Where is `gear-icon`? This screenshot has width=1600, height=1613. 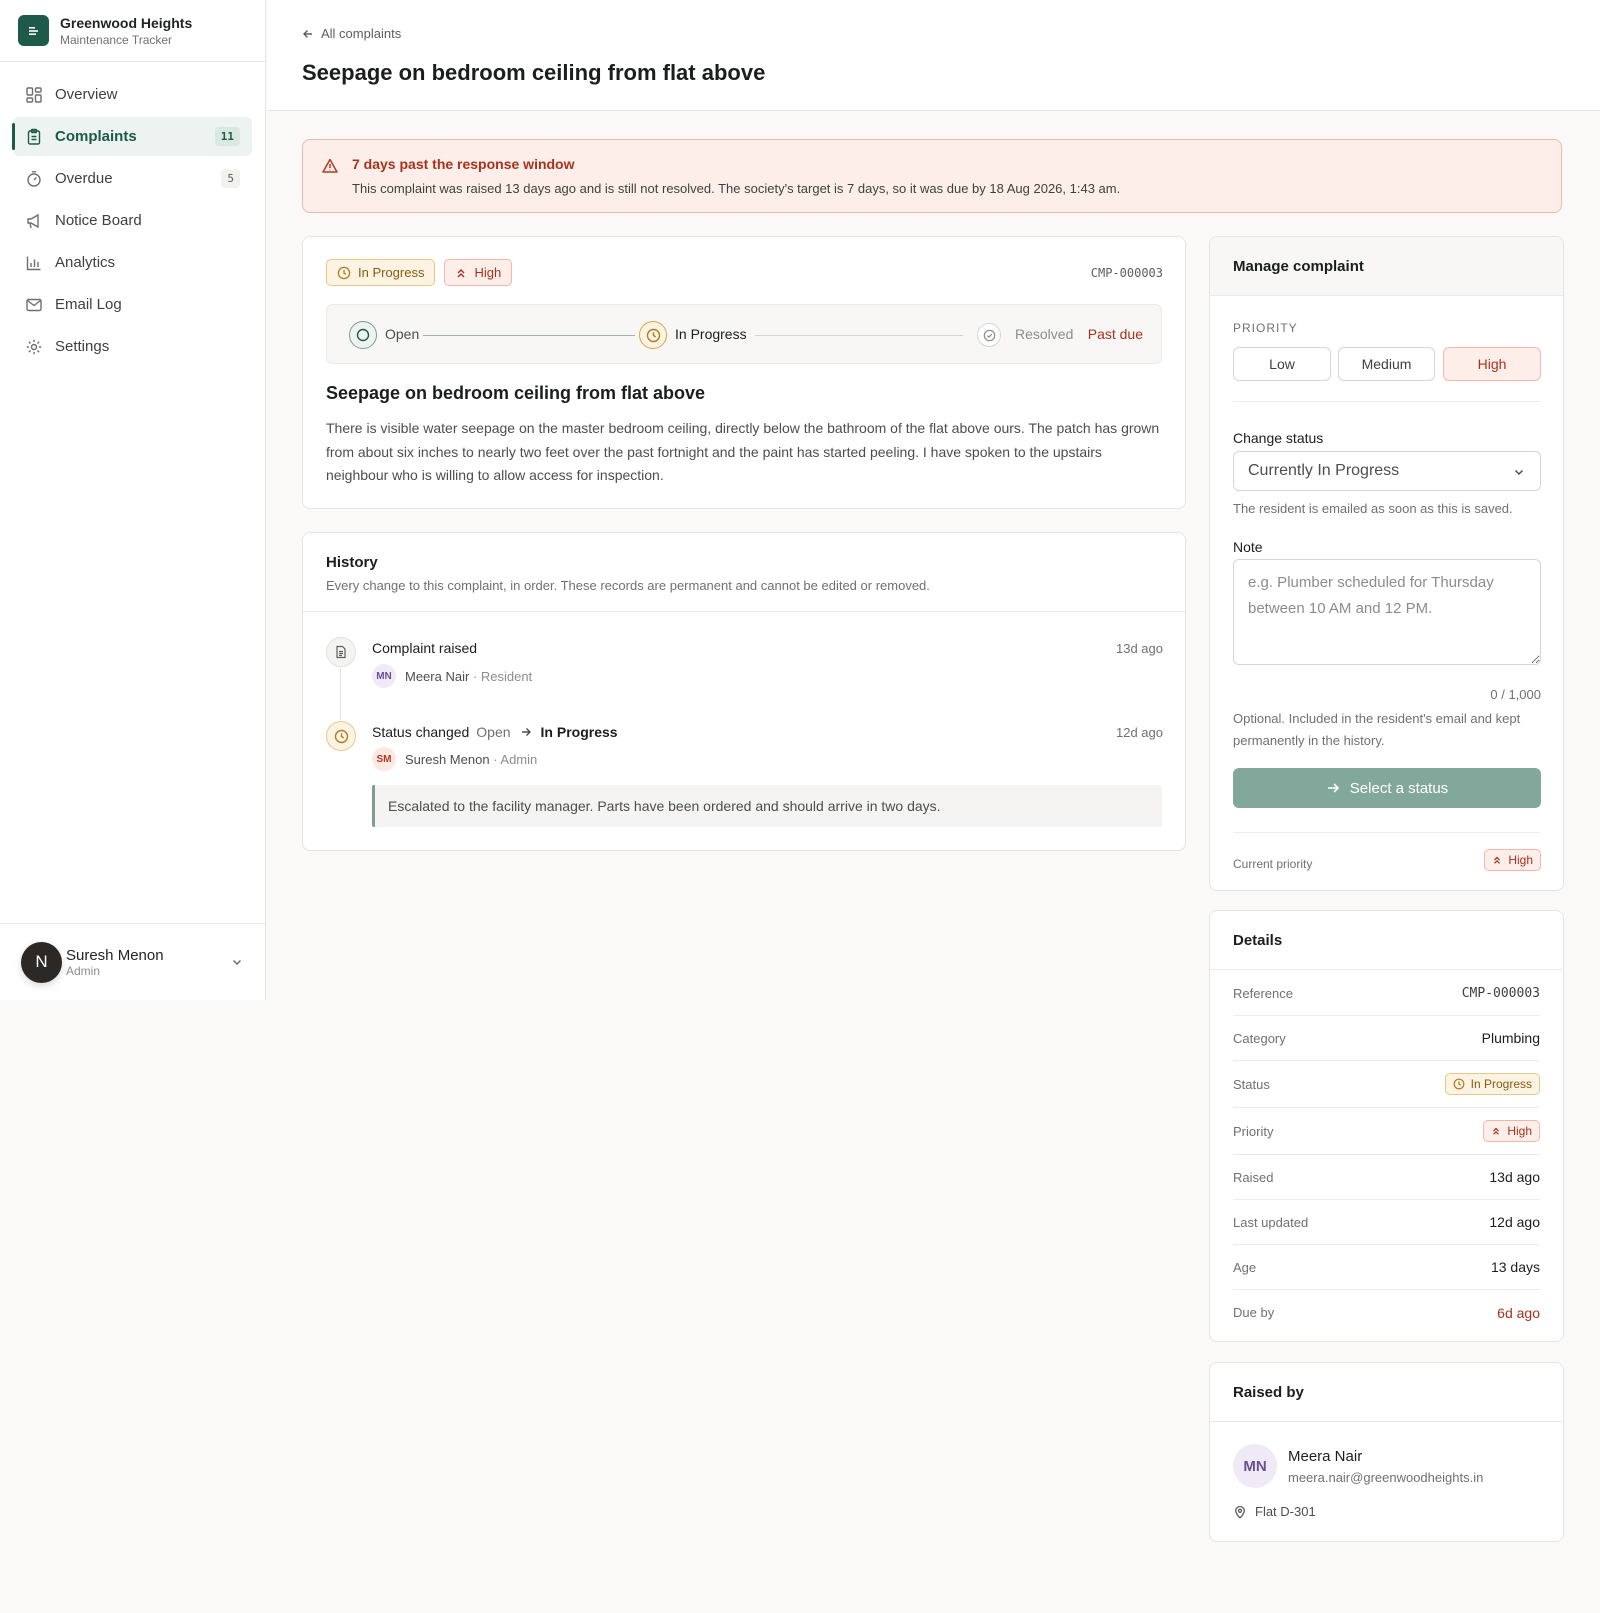
gear-icon is located at coordinates (34, 346).